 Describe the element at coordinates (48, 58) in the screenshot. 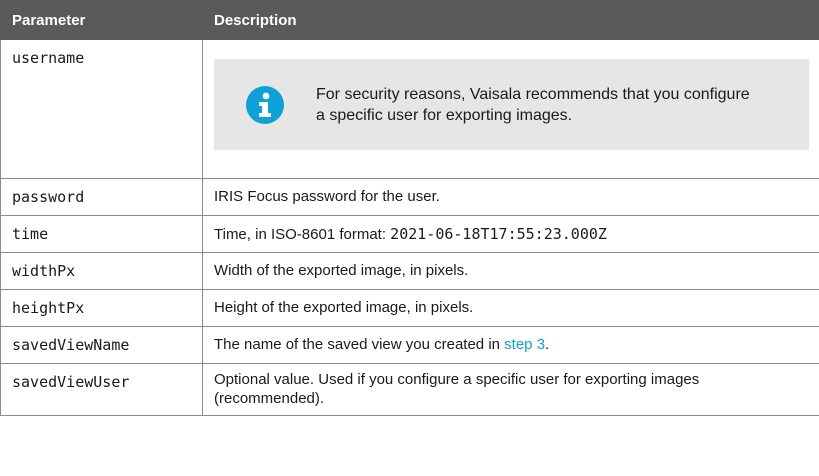

I see `param-name-username: username` at that location.